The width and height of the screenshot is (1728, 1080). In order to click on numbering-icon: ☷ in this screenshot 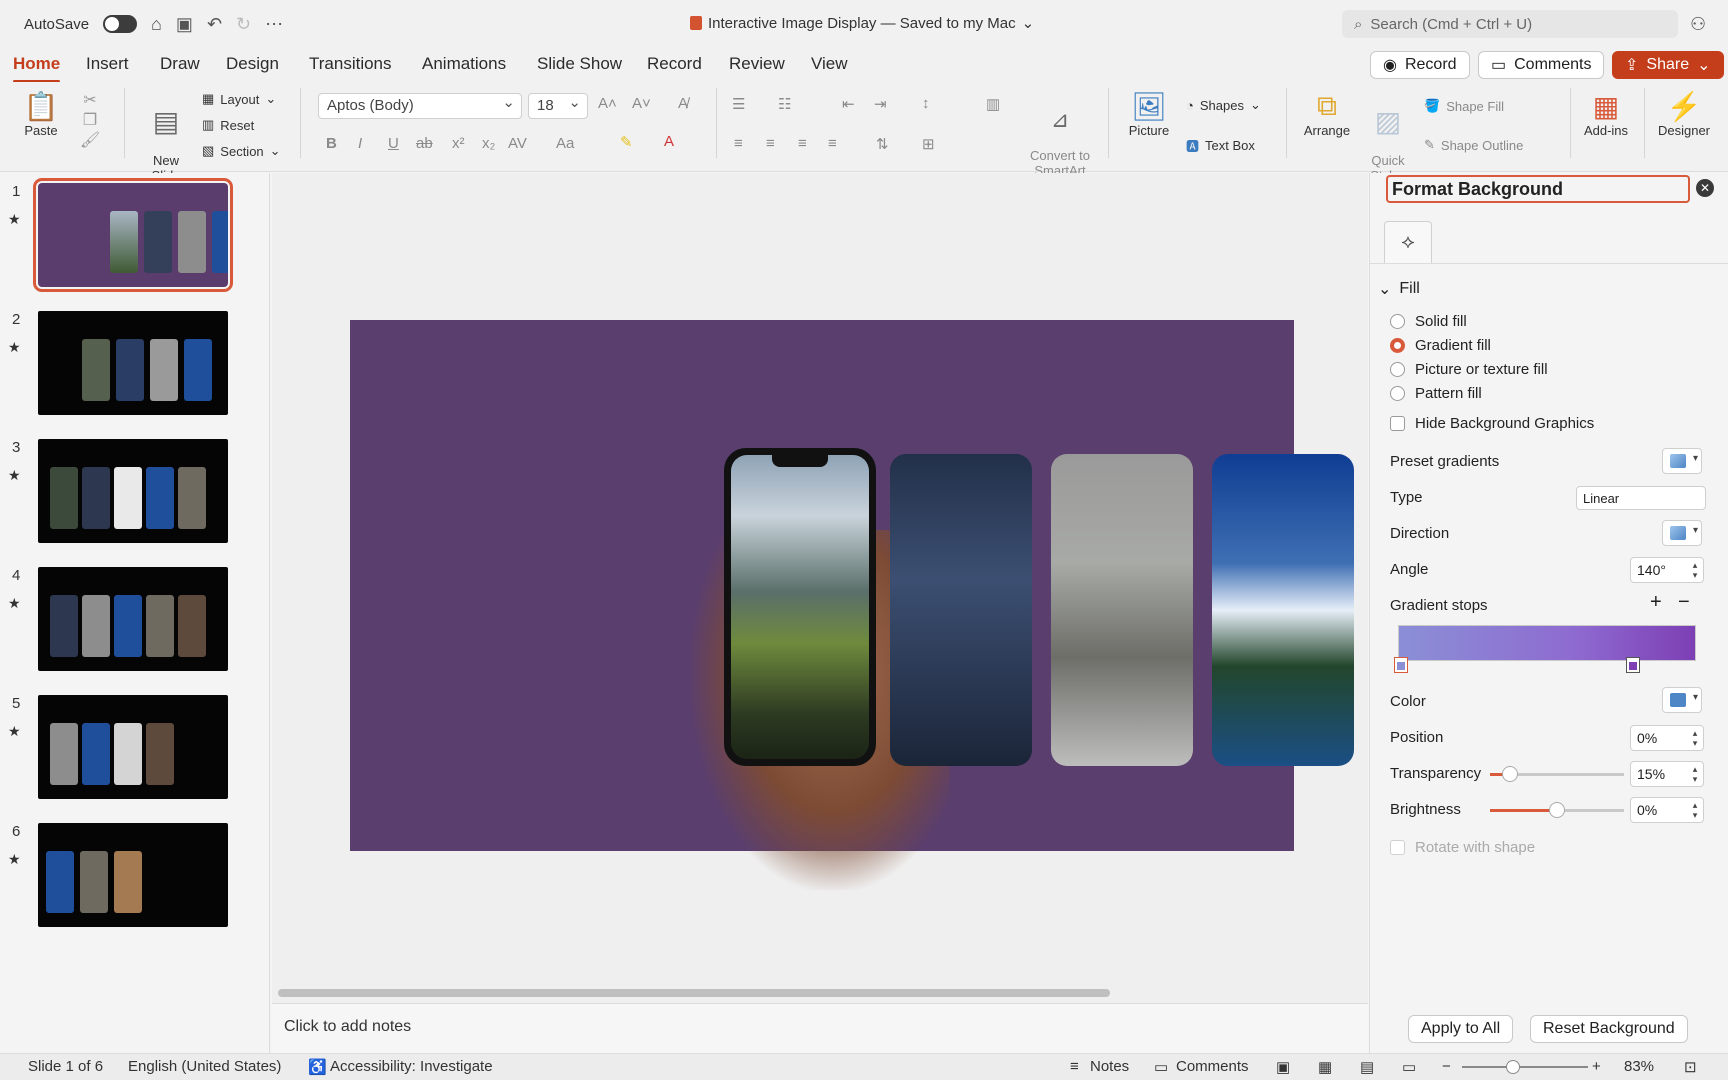, I will do `click(784, 104)`.